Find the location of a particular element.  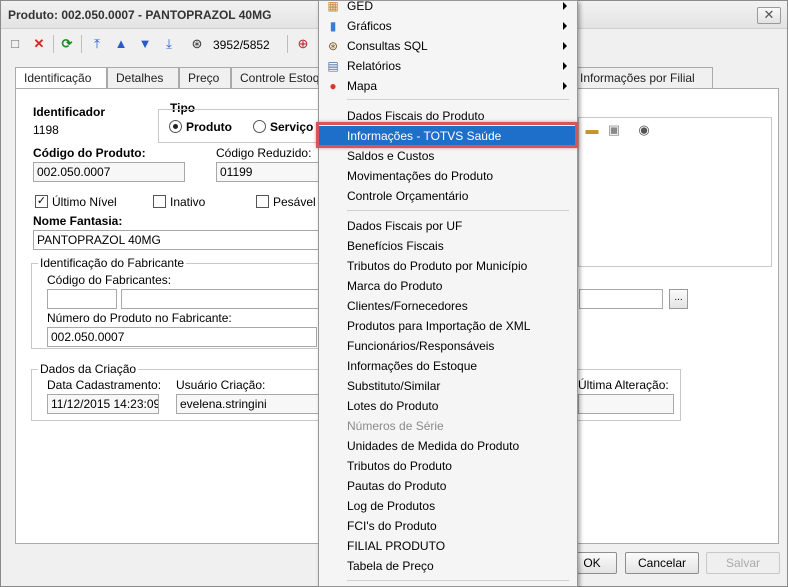

menu-item-informacoes-estoque: Informações do Estoque is located at coordinates (448, 366).